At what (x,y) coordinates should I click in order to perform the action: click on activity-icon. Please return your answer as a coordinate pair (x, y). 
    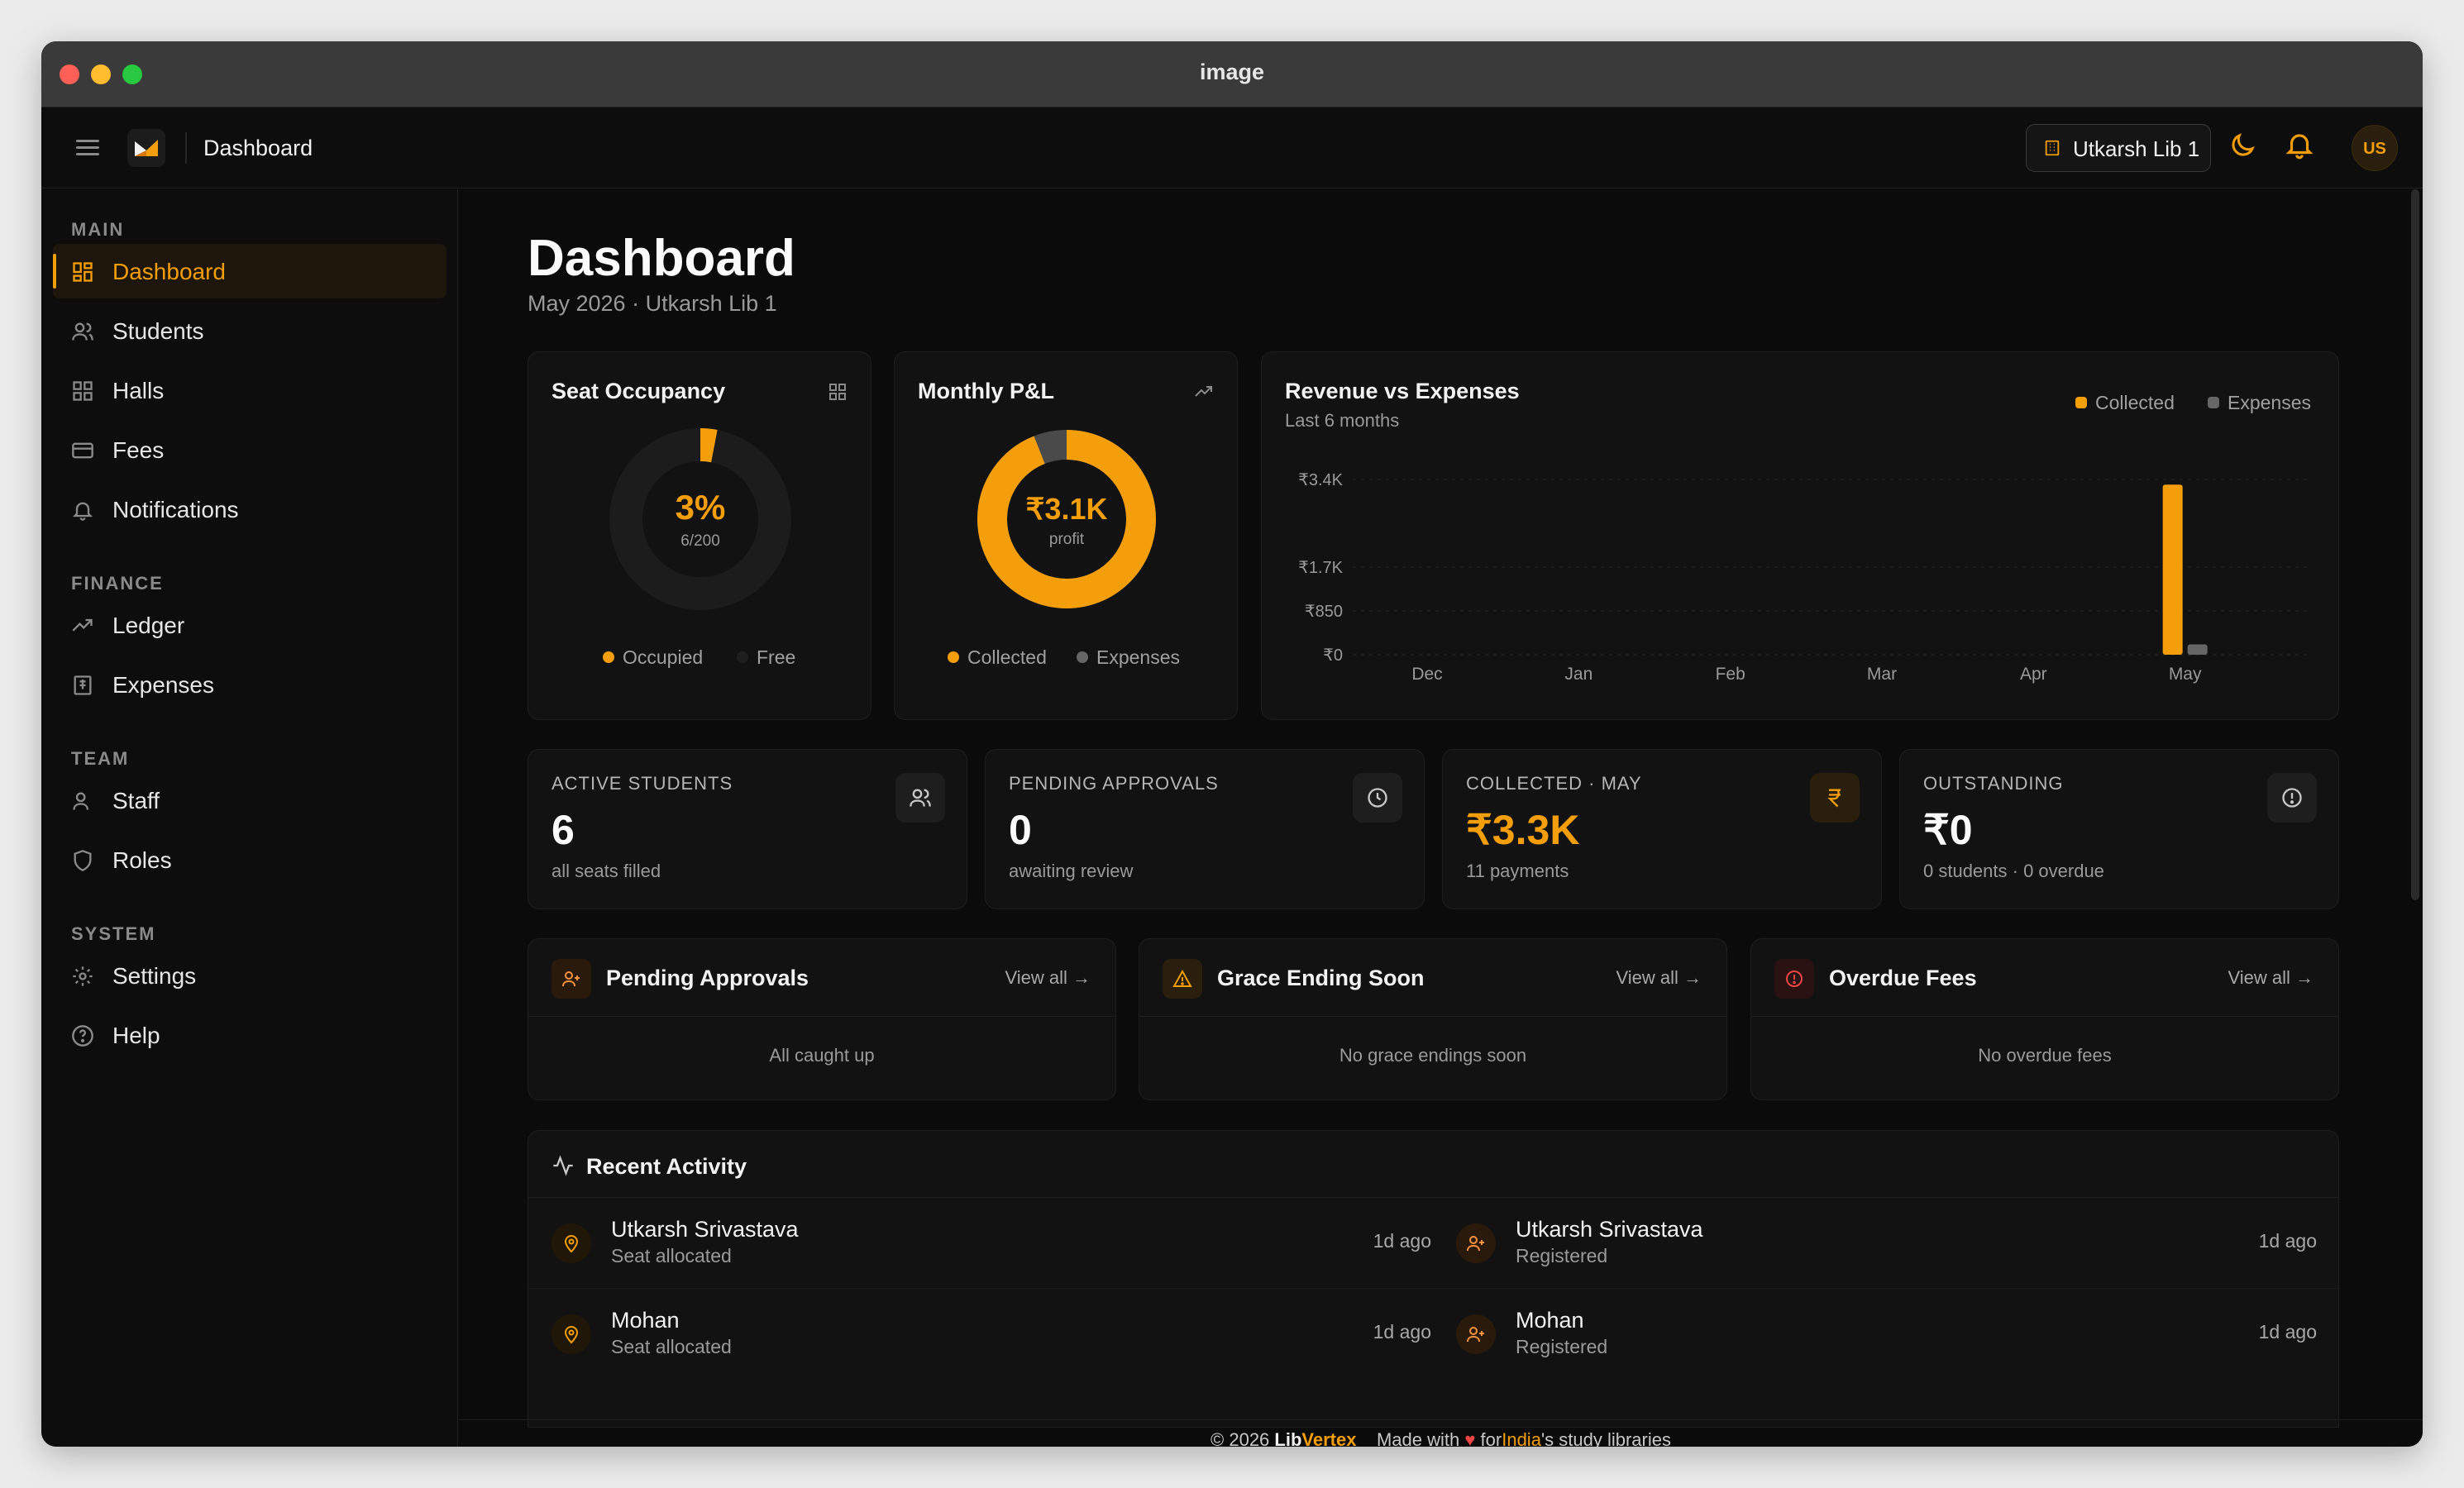
    Looking at the image, I should click on (563, 1165).